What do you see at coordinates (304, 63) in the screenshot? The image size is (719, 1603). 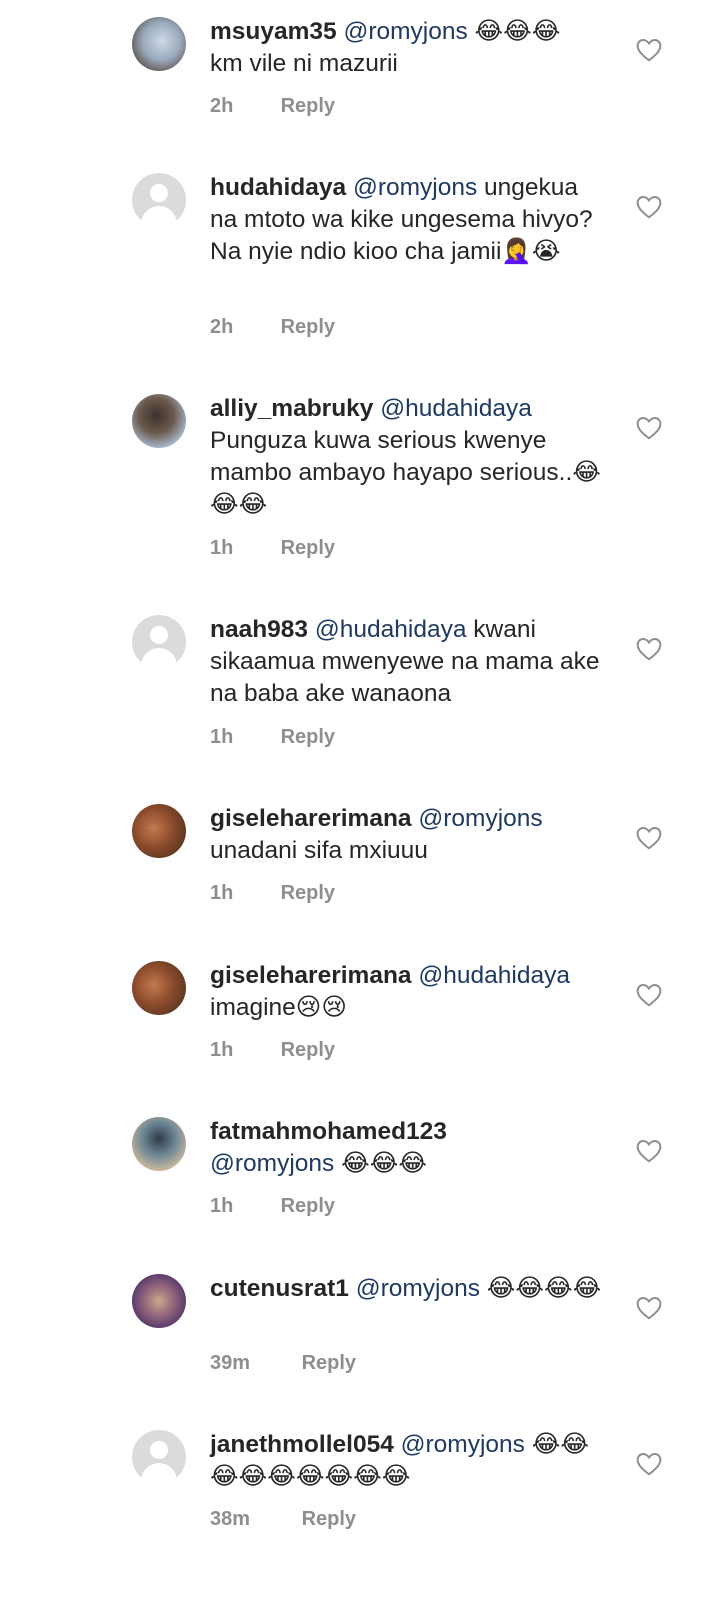 I see `comment-body-line2: km vile ni mazurii` at bounding box center [304, 63].